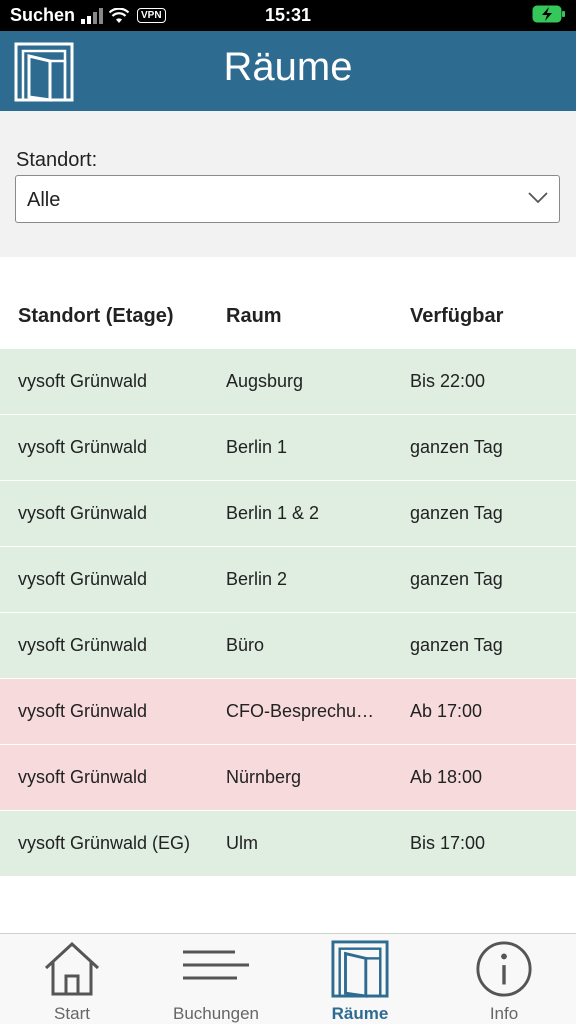 The width and height of the screenshot is (576, 1024). I want to click on tab-start-label: Start, so click(72, 1013).